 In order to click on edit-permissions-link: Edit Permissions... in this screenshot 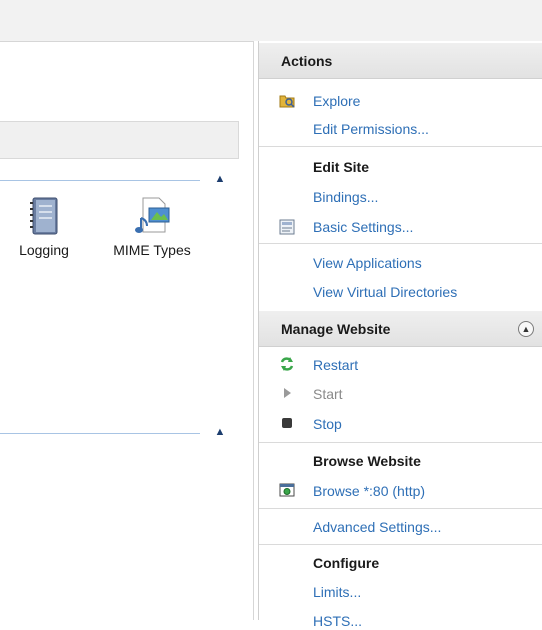, I will do `click(371, 129)`.